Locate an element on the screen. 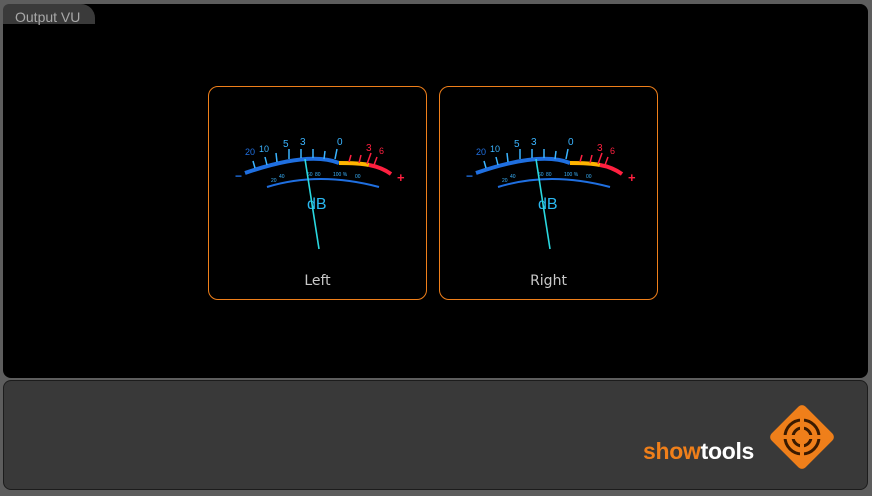 Image resolution: width=872 pixels, height=496 pixels. tab-output-vu: Output VU is located at coordinates (49, 14).